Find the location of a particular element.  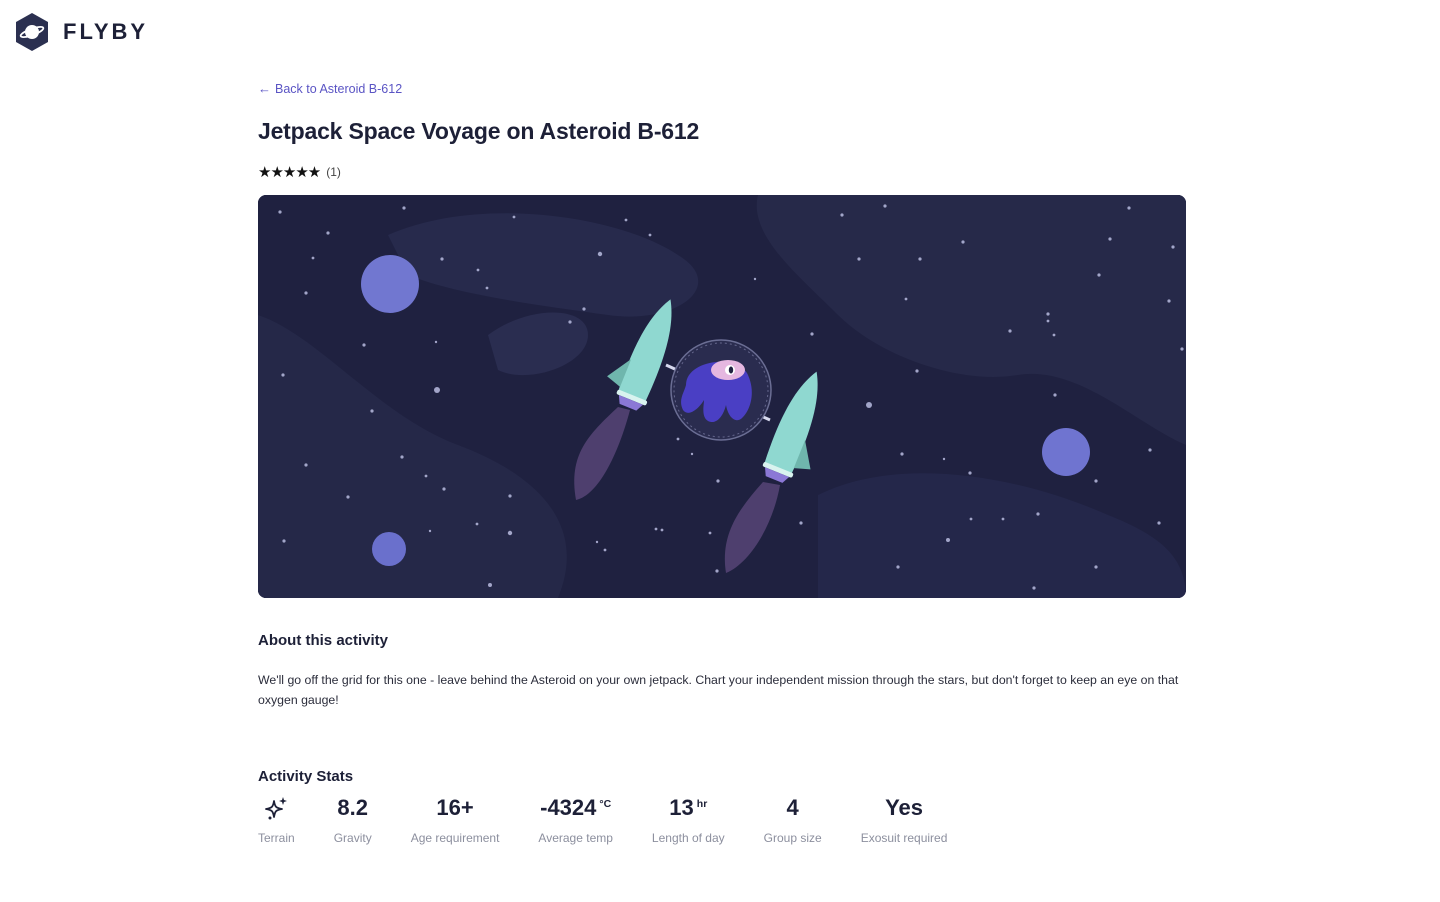

stat-group: 4 Group size is located at coordinates (793, 820).